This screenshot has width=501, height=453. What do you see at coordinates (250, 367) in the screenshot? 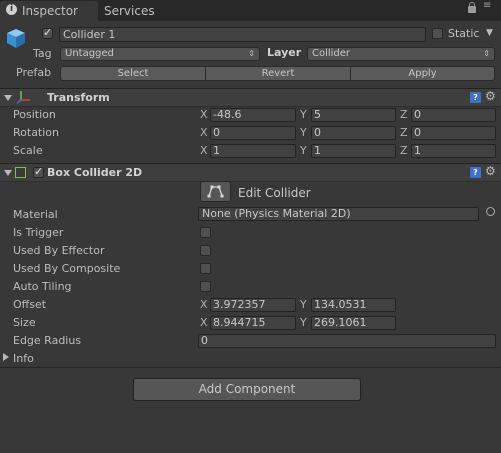
I see `section-divider` at bounding box center [250, 367].